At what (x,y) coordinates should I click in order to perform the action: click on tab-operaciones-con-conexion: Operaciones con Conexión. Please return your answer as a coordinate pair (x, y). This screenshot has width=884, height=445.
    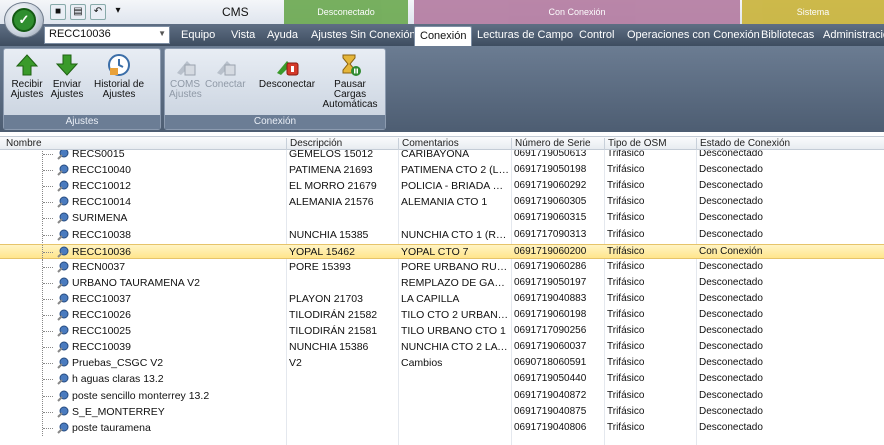
    Looking at the image, I should click on (693, 36).